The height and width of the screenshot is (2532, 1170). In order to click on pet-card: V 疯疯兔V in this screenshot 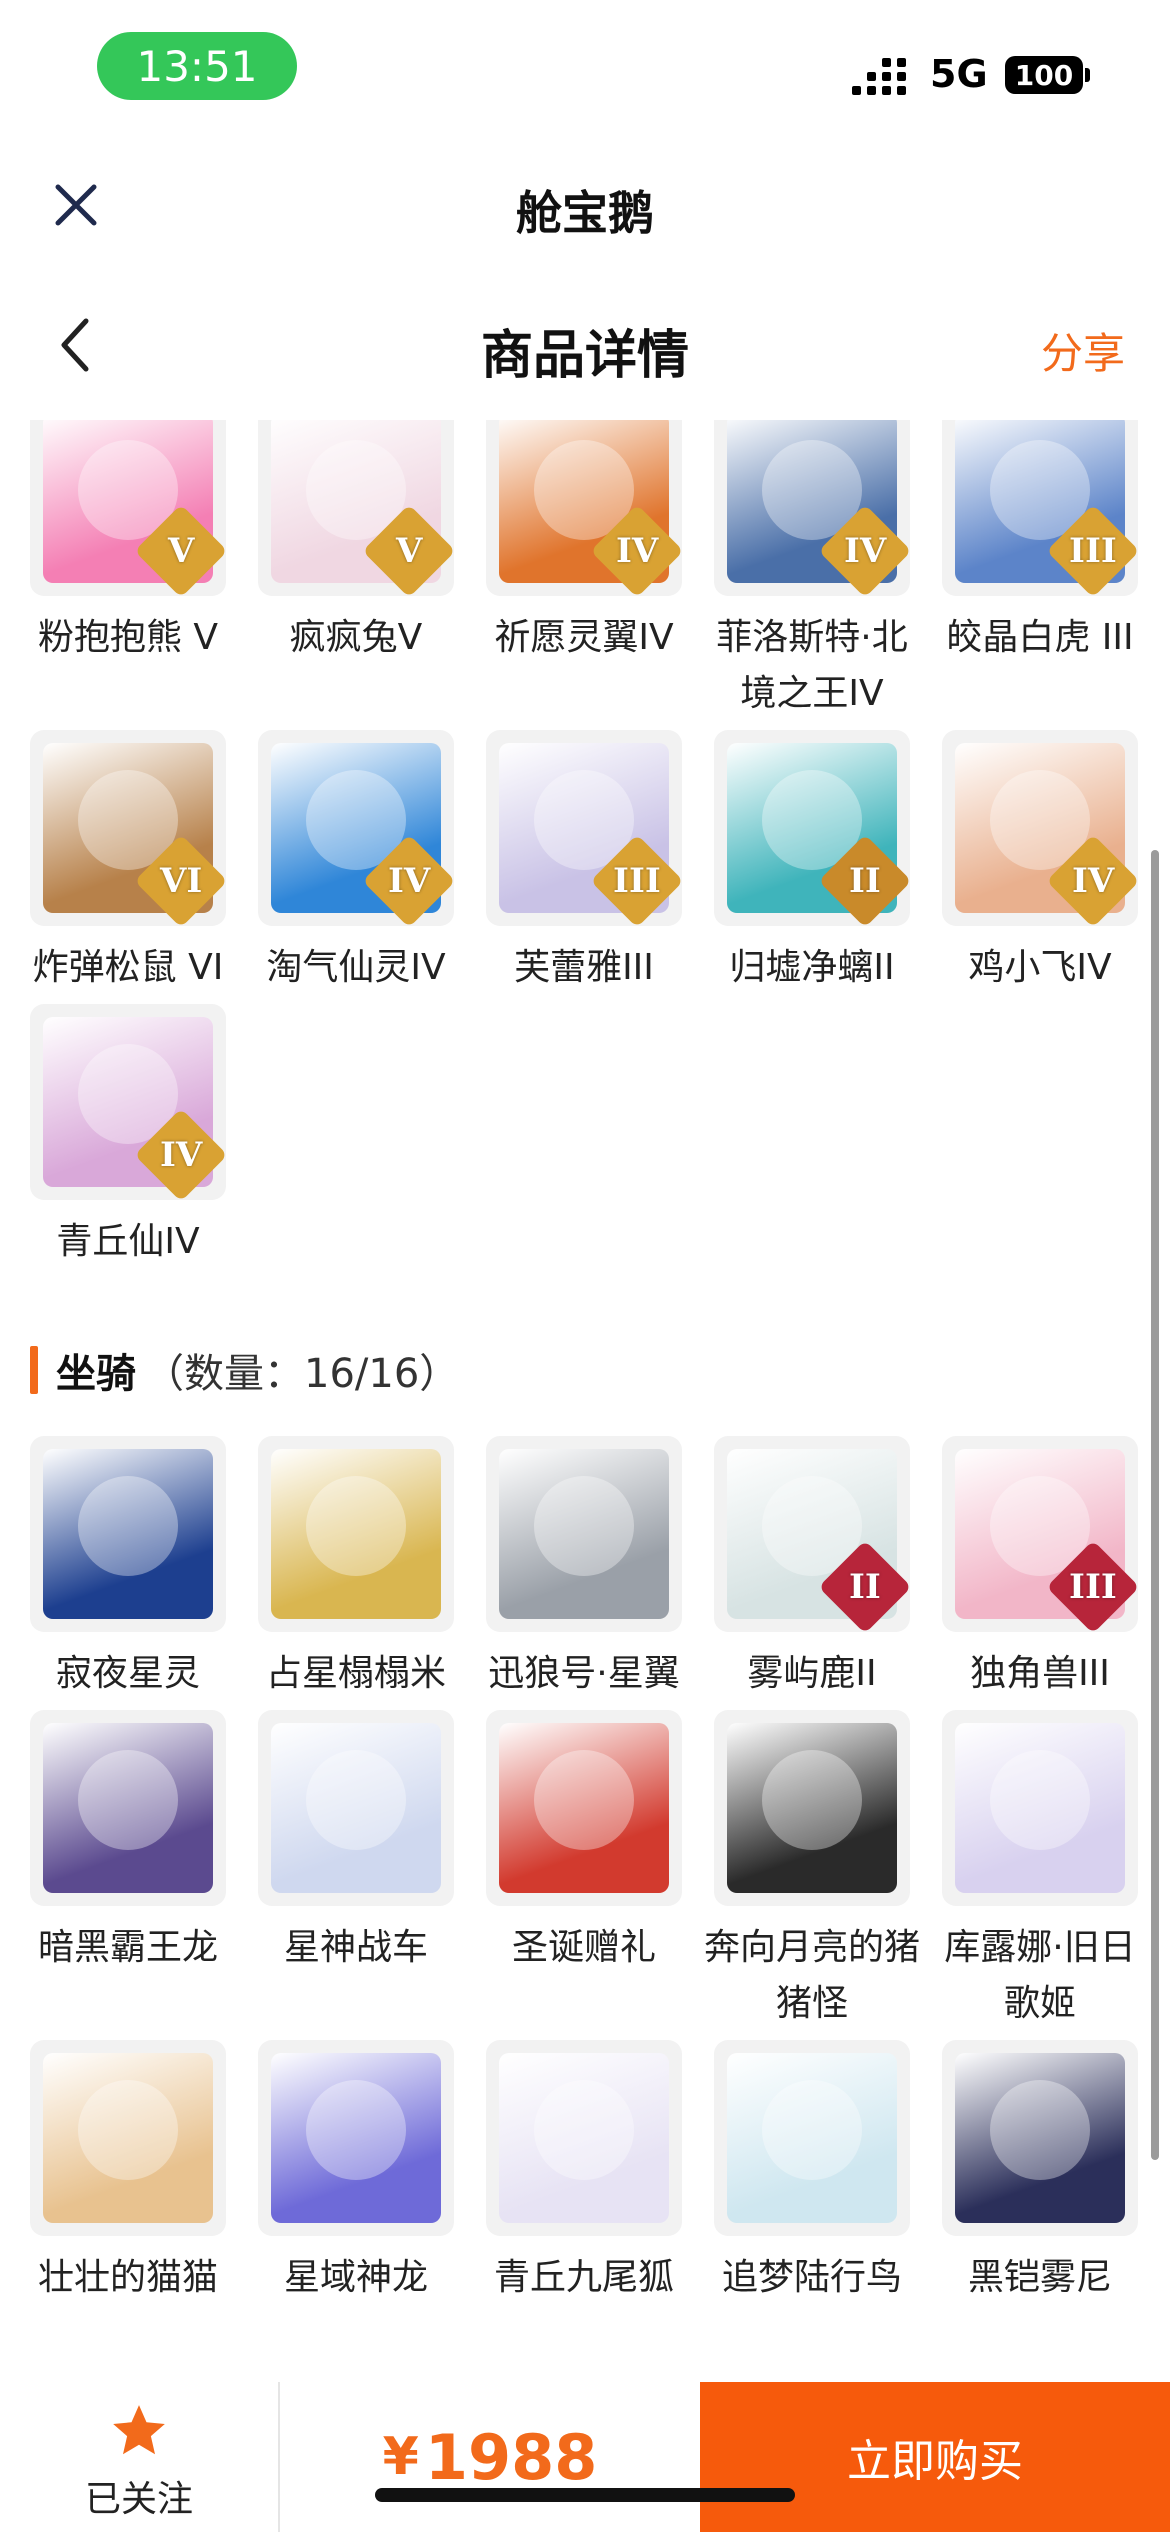, I will do `click(356, 571)`.